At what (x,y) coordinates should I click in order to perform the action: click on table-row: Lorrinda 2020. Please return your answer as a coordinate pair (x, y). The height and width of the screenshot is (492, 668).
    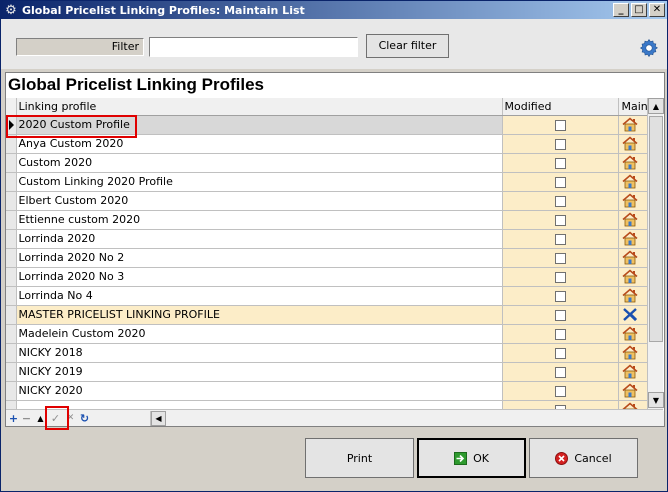
    Looking at the image, I should click on (326, 239).